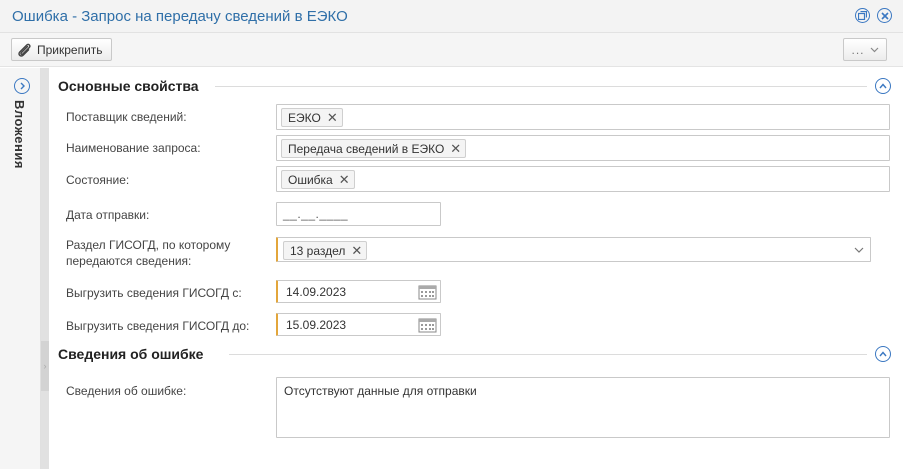 This screenshot has height=469, width=903. What do you see at coordinates (154, 293) in the screenshot?
I see `export-from-label: Выгрузить сведения ГИСОГД с:` at bounding box center [154, 293].